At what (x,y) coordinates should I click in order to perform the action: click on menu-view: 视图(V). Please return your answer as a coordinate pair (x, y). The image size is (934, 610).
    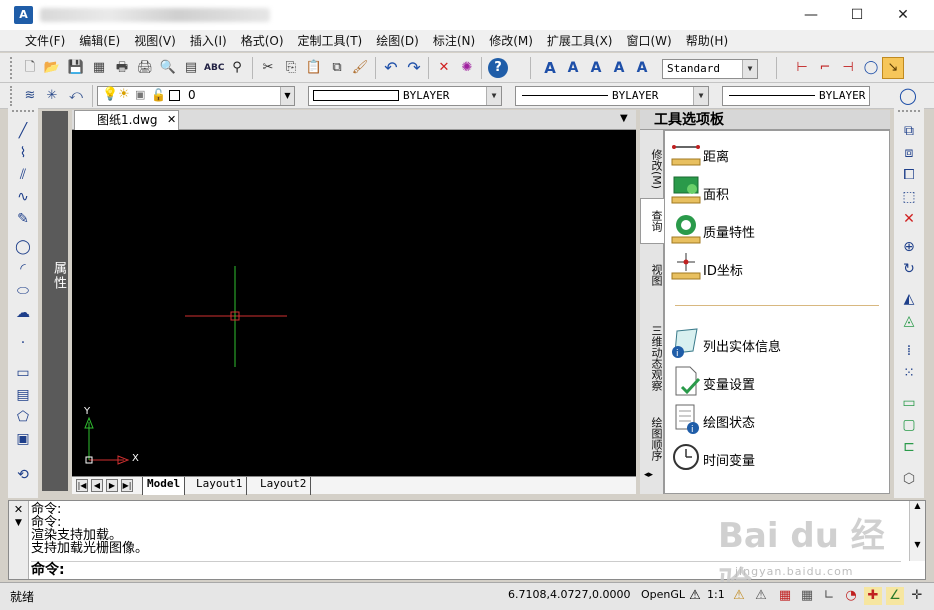
    Looking at the image, I should click on (155, 41).